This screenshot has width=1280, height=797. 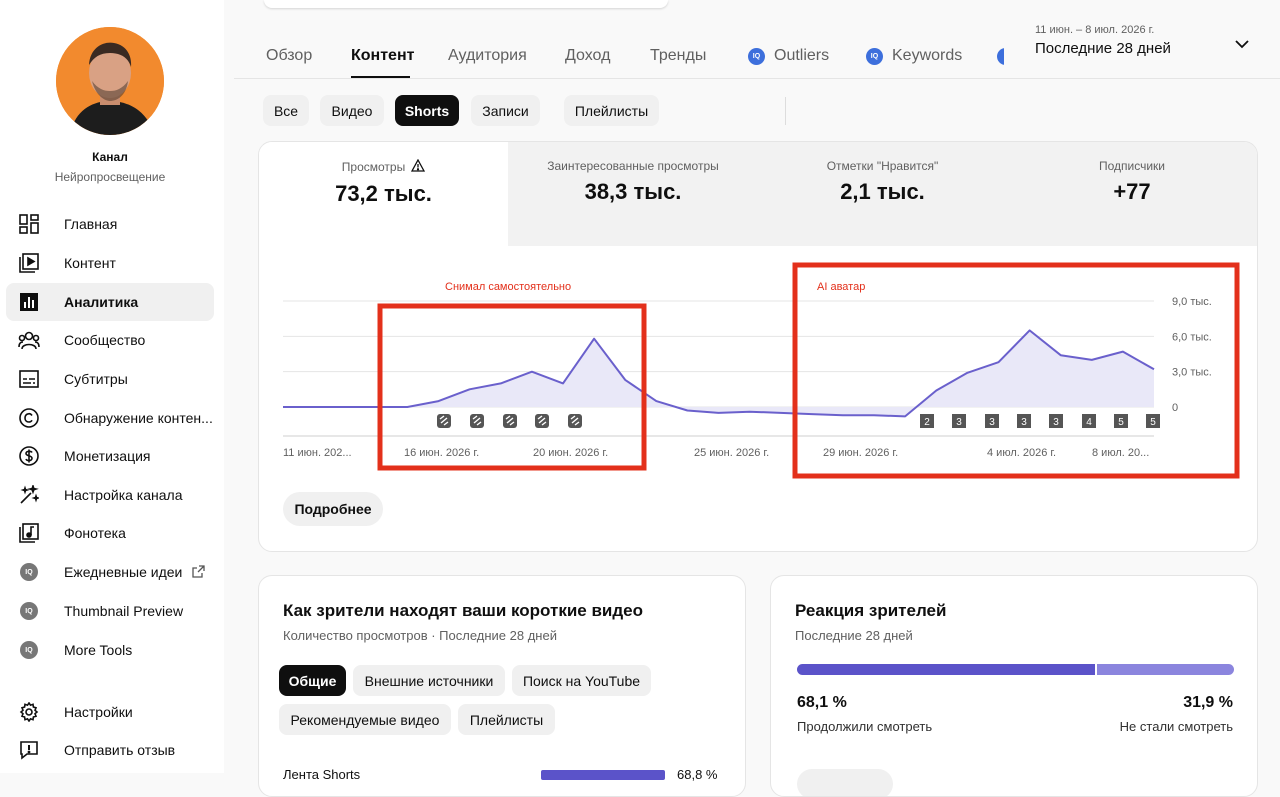 What do you see at coordinates (587, 56) in the screenshot?
I see `tab-revenue: Доход` at bounding box center [587, 56].